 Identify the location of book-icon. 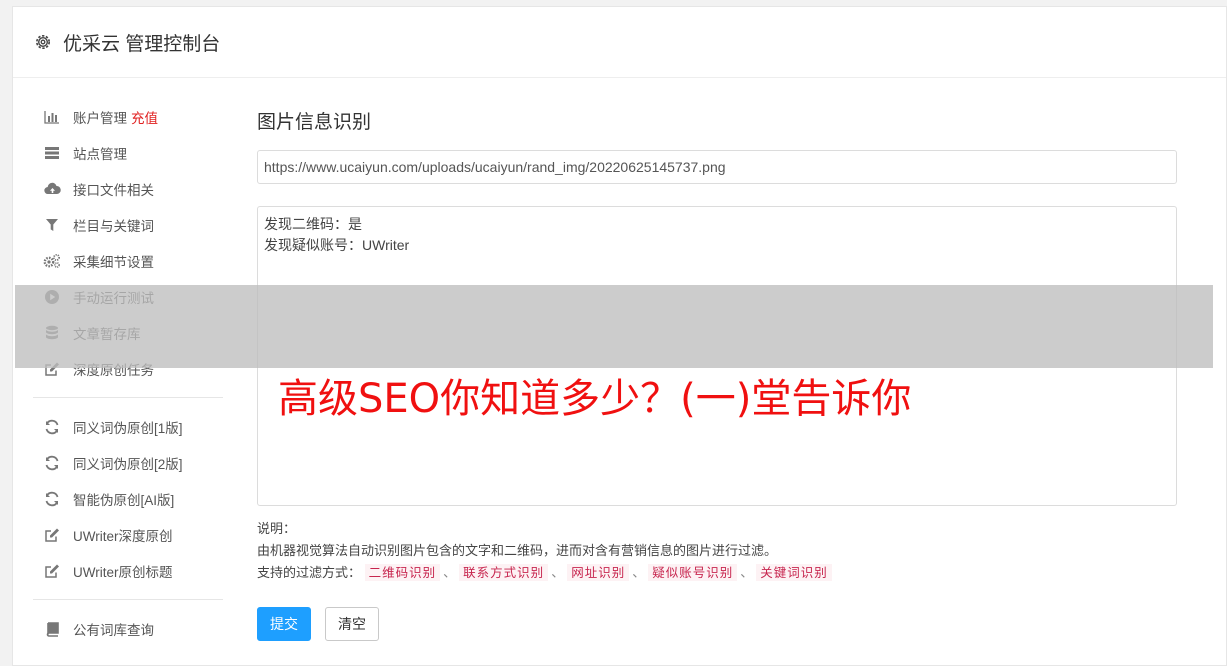
(52, 629).